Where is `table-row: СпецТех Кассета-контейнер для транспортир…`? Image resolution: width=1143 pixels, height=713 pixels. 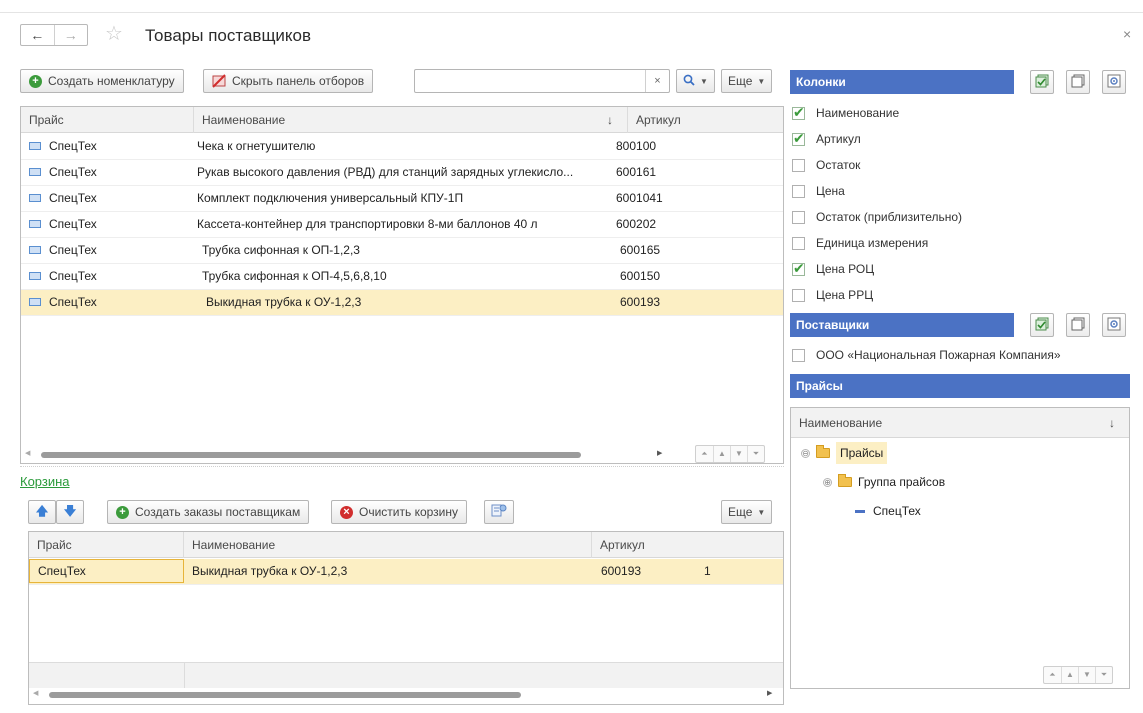
table-row: СпецТех Кассета-контейнер для транспортир… is located at coordinates (402, 225).